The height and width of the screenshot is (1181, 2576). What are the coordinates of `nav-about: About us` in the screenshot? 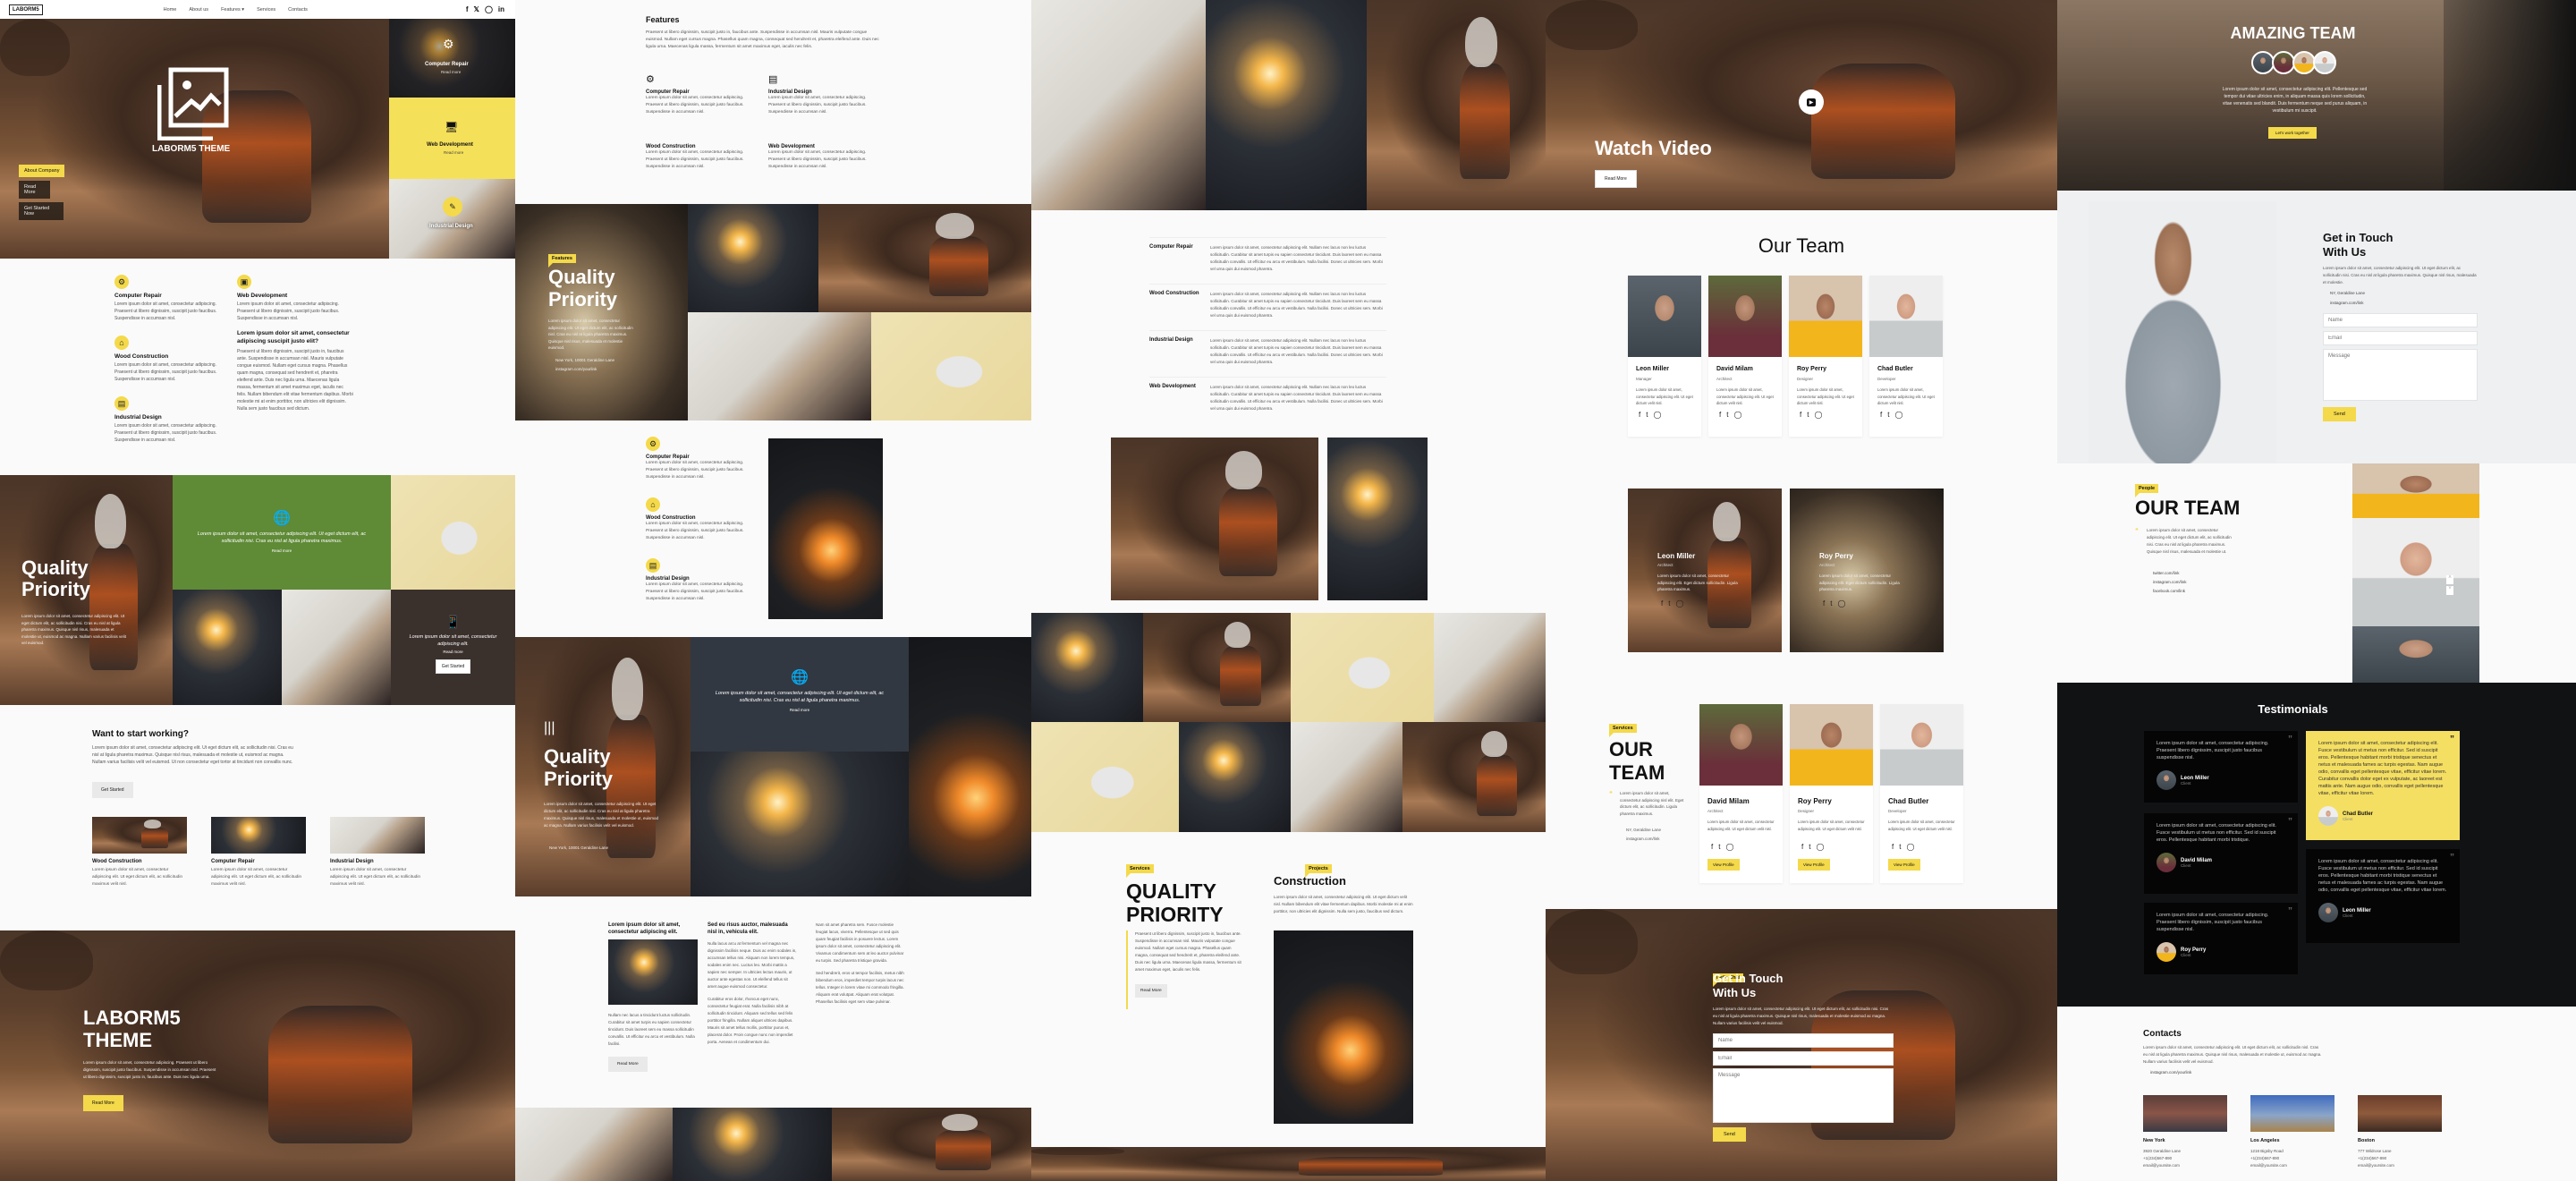 It's located at (198, 10).